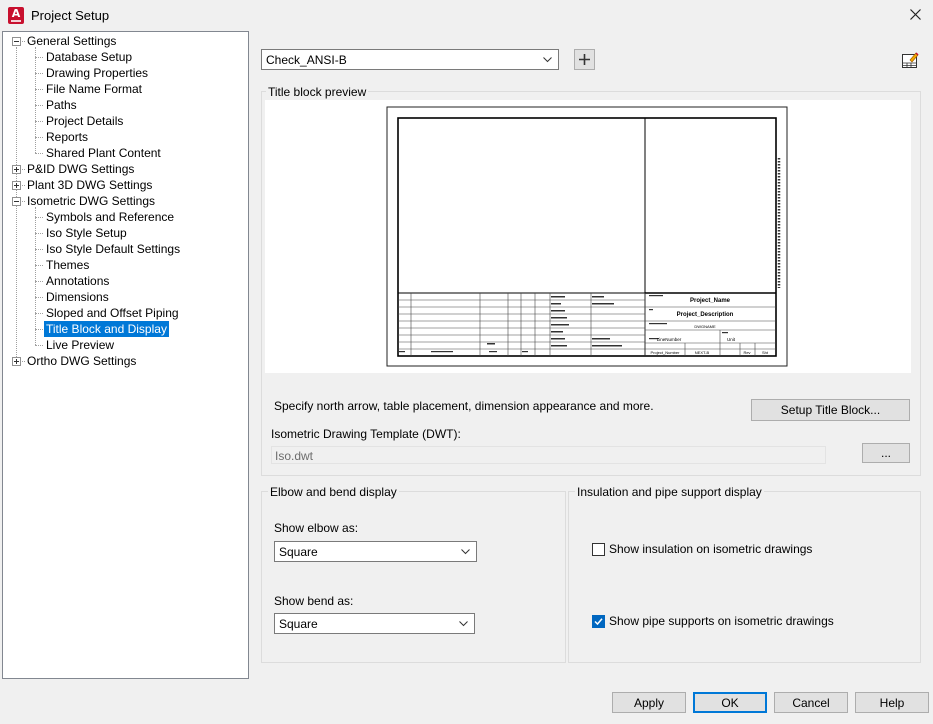 Image resolution: width=933 pixels, height=724 pixels. I want to click on tree-item-label: Title Block and Display, so click(106, 329).